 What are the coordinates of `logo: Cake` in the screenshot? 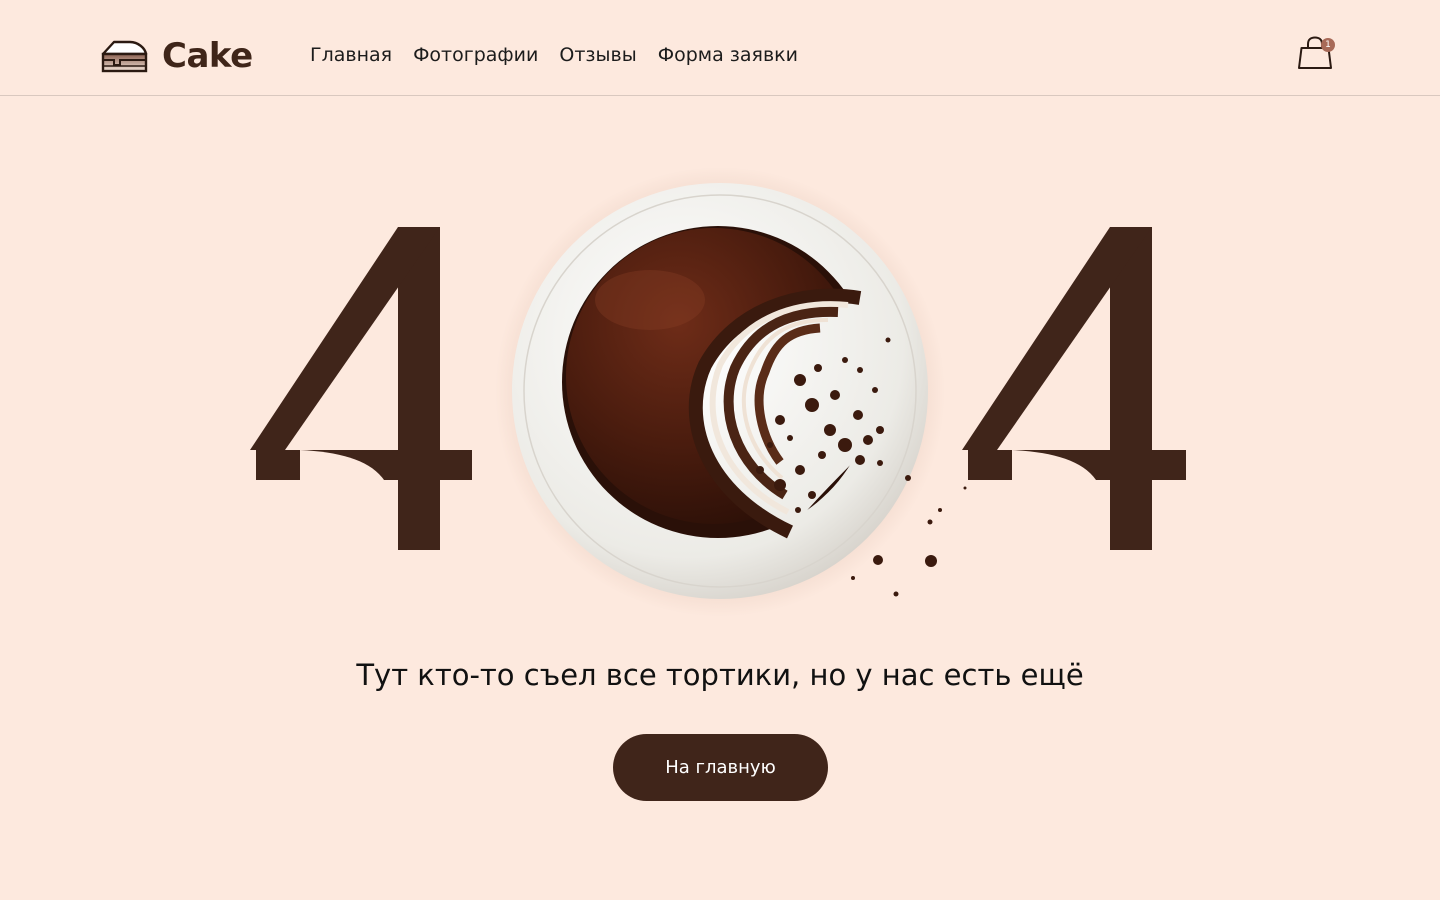 It's located at (176, 56).